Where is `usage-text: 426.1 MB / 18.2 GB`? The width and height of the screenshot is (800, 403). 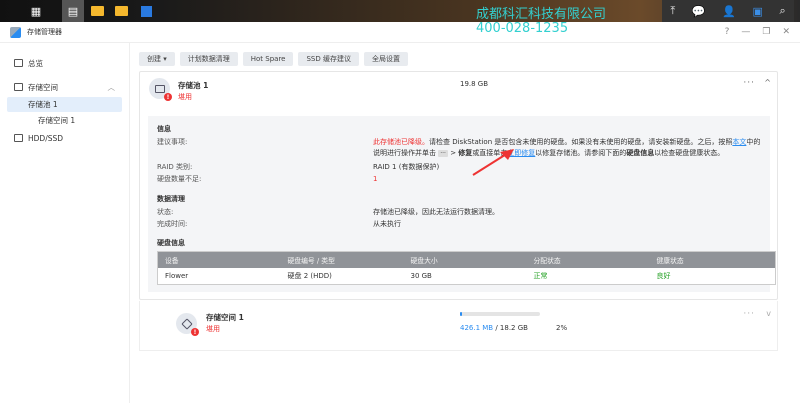
usage-text: 426.1 MB / 18.2 GB is located at coordinates (494, 328).